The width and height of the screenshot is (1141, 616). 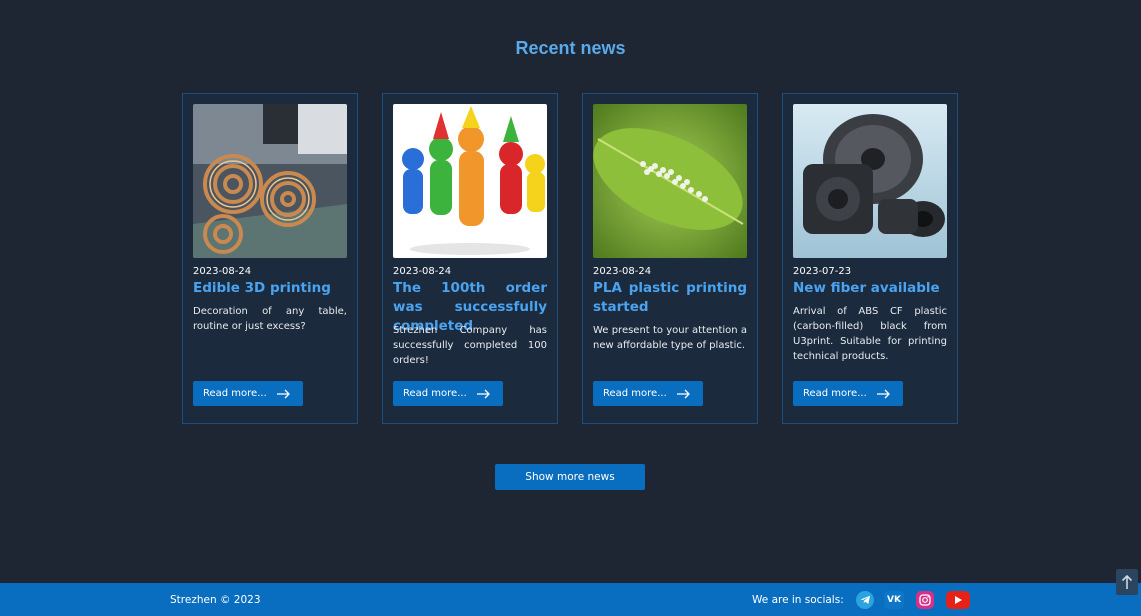 I want to click on card-title: PLA plastic printing started, so click(x=670, y=298).